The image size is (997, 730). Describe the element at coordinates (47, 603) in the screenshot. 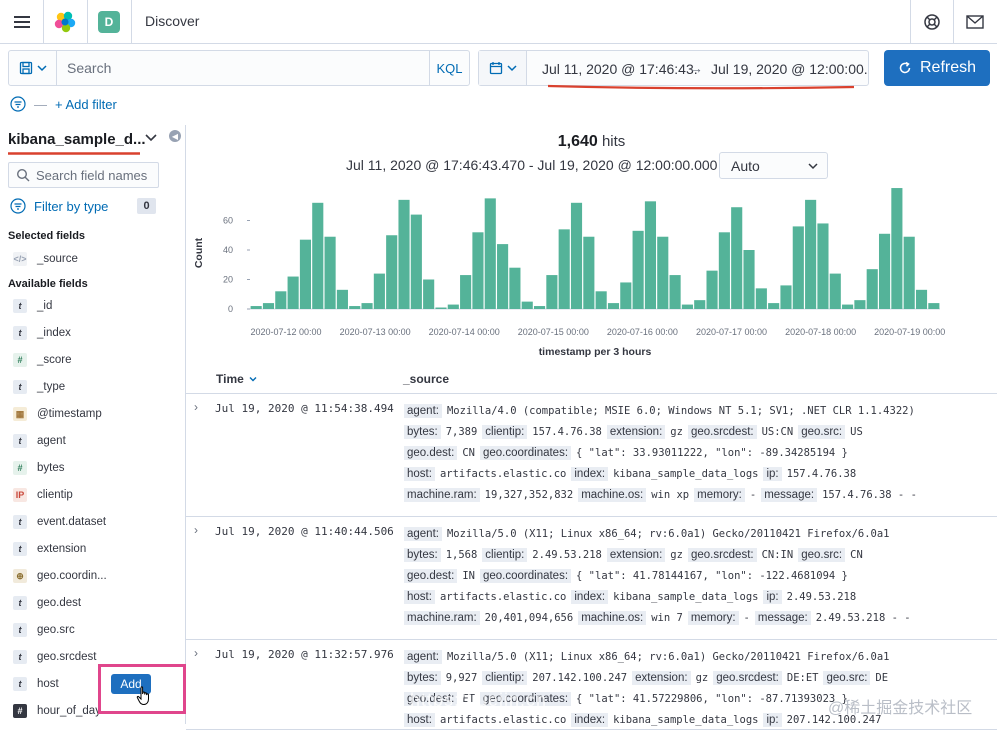

I see `field-item: t geo.dest` at that location.